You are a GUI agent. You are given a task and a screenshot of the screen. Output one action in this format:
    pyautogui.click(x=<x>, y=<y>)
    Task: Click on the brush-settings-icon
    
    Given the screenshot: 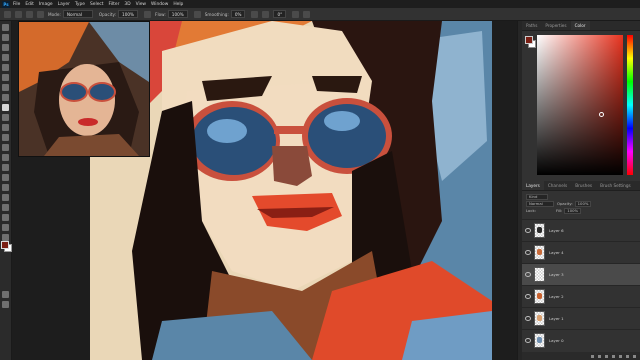 What is the action you would take?
    pyautogui.click(x=40, y=14)
    